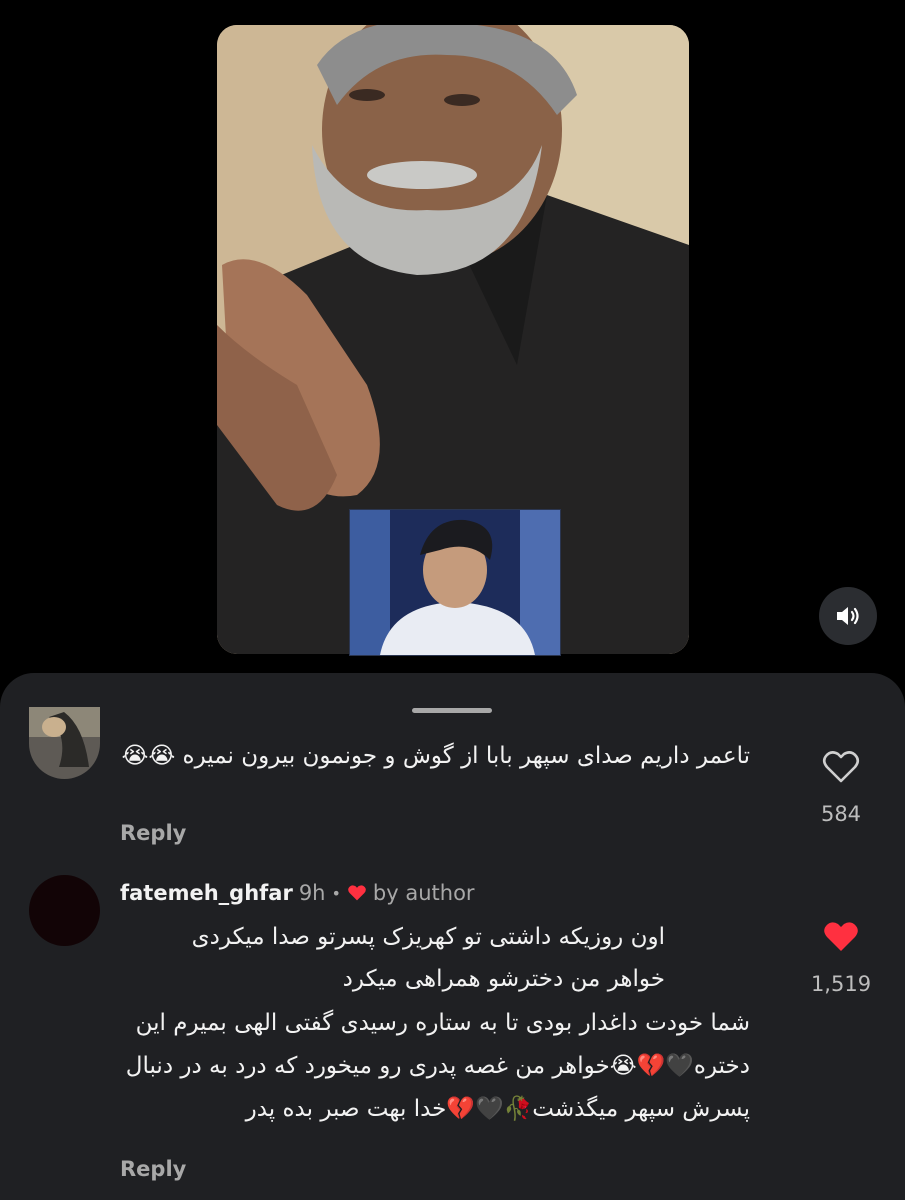  I want to click on speaker-icon, so click(848, 616).